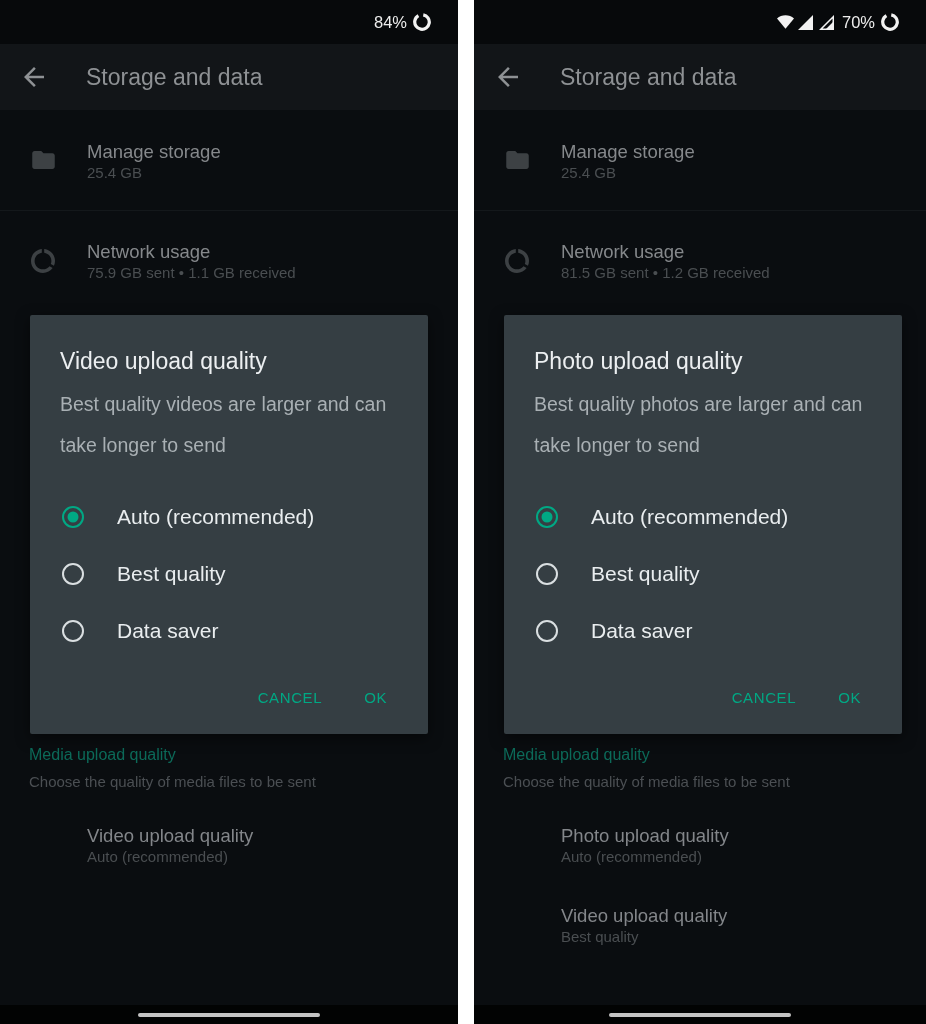 The image size is (926, 1024). What do you see at coordinates (700, 260) in the screenshot?
I see `settings-item: Network usage 81.5 GB sent • 1.2 GB received` at bounding box center [700, 260].